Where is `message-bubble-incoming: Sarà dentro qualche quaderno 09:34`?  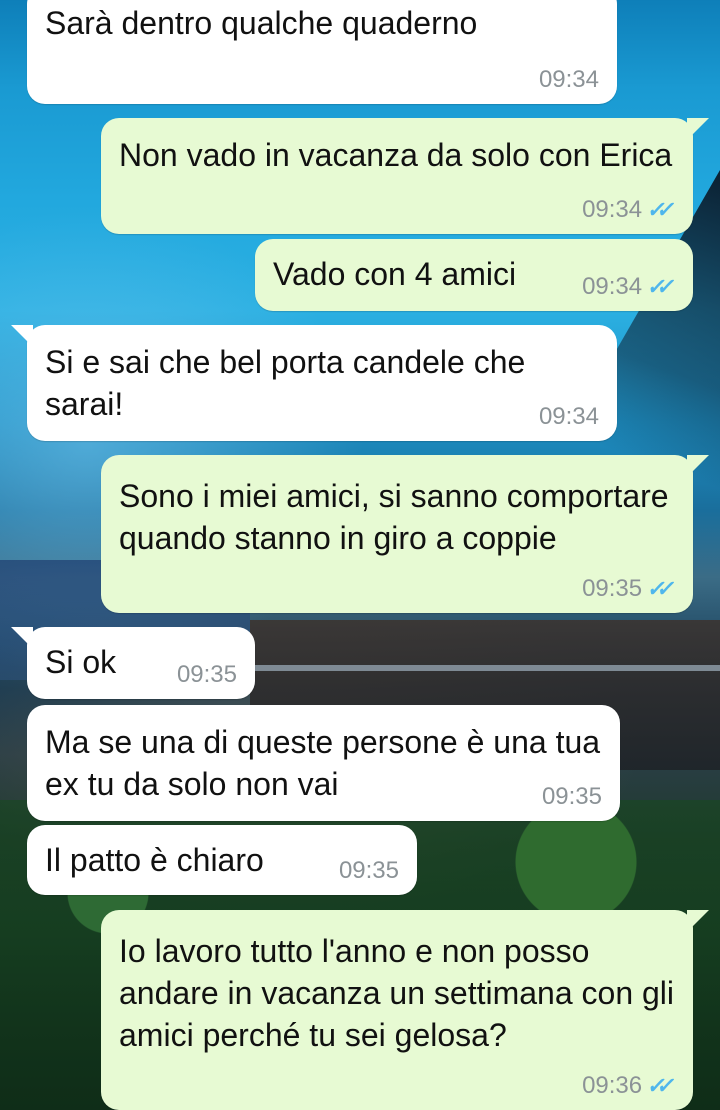 message-bubble-incoming: Sarà dentro qualche quaderno 09:34 is located at coordinates (322, 52).